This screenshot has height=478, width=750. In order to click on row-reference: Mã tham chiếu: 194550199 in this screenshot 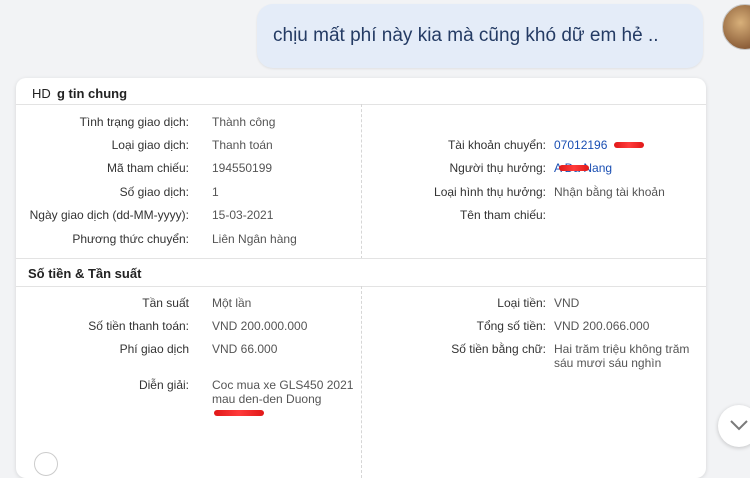, I will do `click(186, 169)`.